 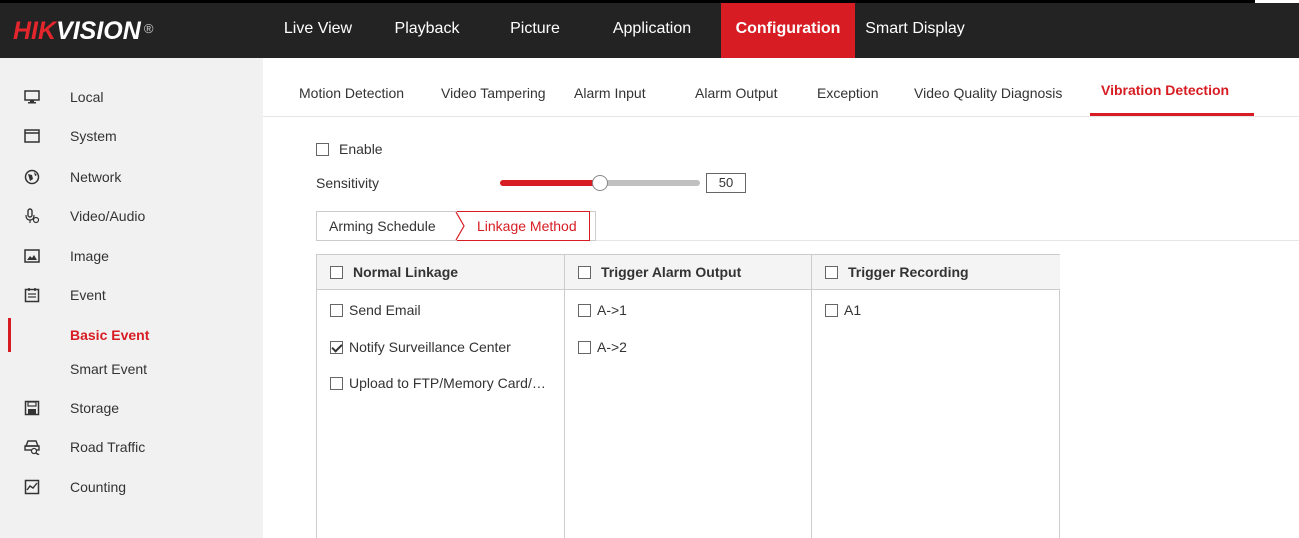 I want to click on brand-logo: HIKVISION ®, so click(x=83, y=31).